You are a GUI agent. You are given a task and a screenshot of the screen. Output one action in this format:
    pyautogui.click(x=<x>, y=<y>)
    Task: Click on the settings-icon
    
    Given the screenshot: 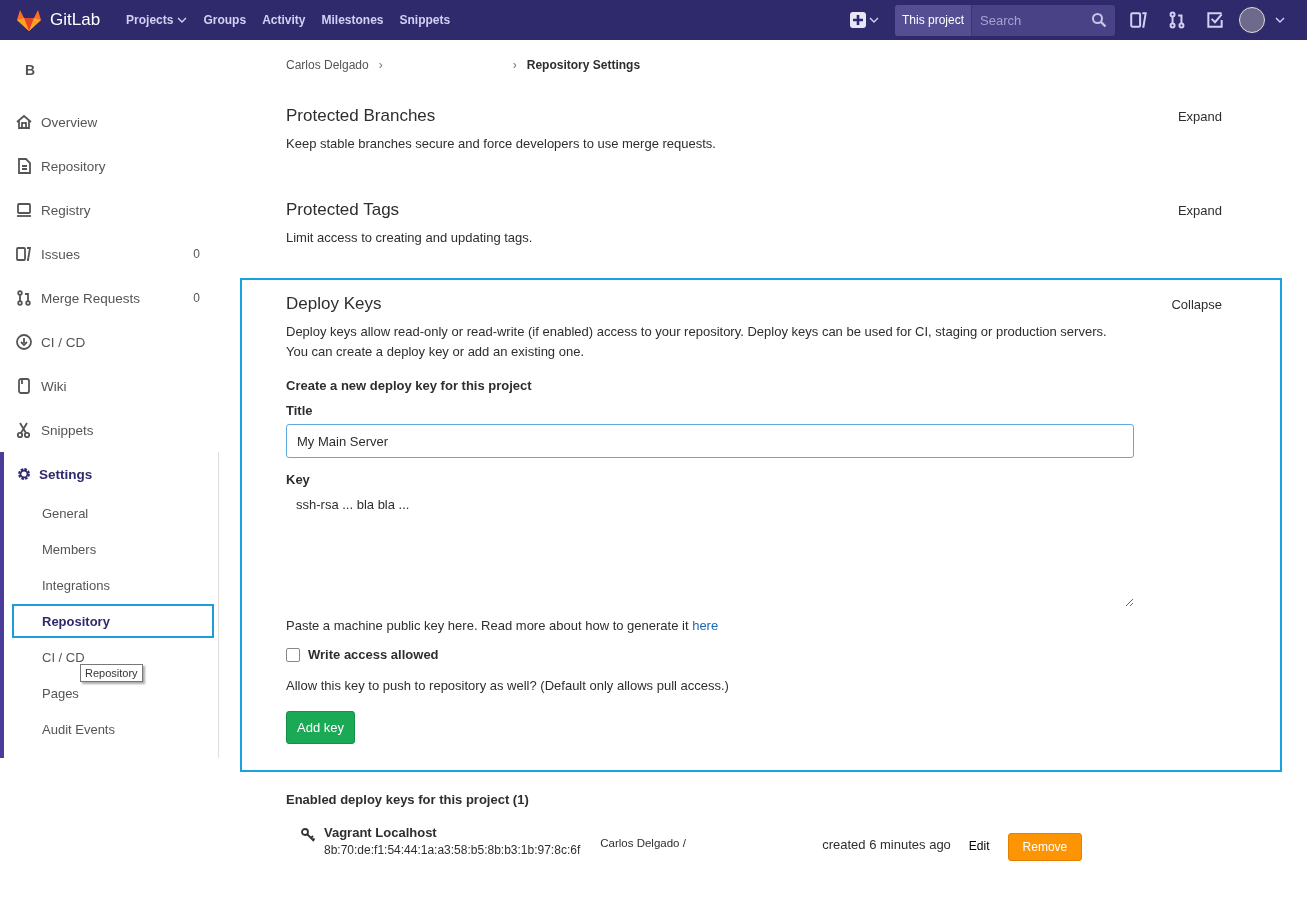 What is the action you would take?
    pyautogui.click(x=24, y=474)
    